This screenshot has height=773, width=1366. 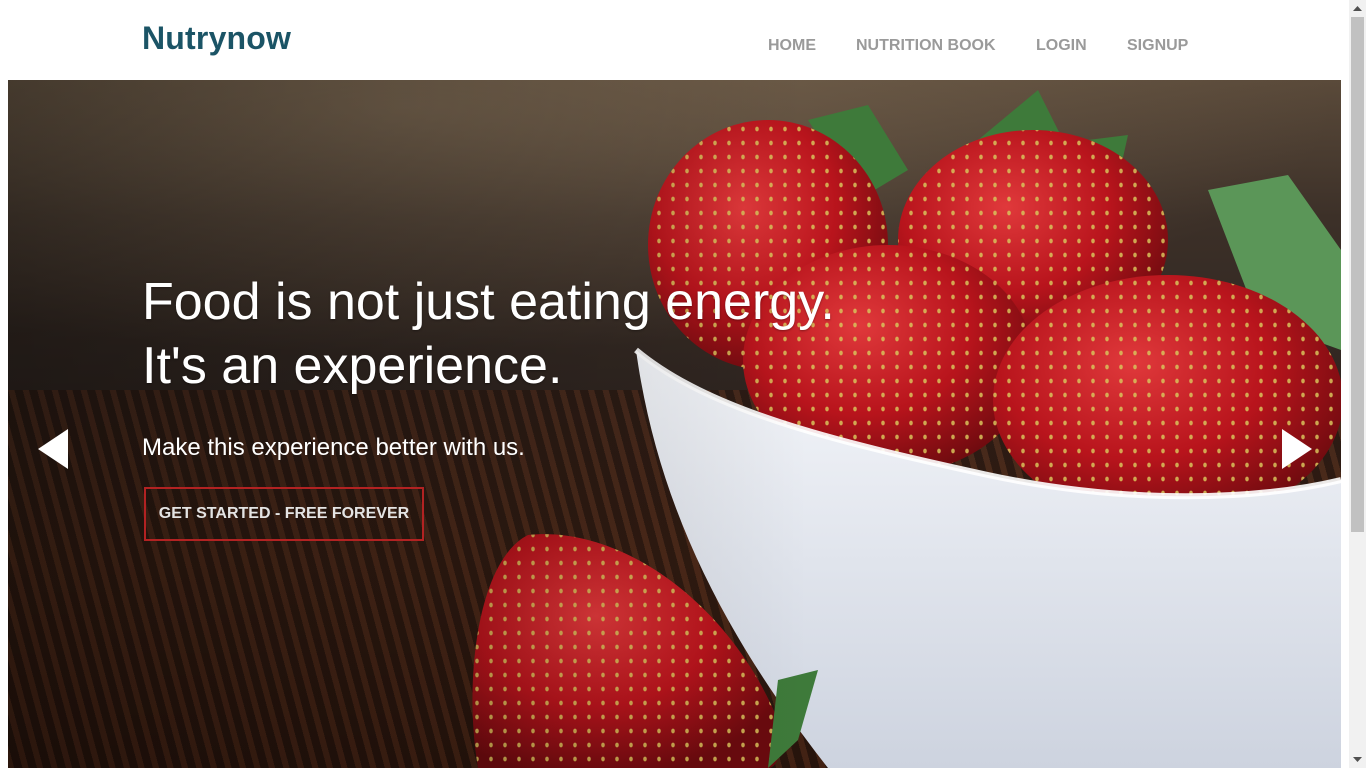 I want to click on triangle-right-icon, so click(x=1297, y=449).